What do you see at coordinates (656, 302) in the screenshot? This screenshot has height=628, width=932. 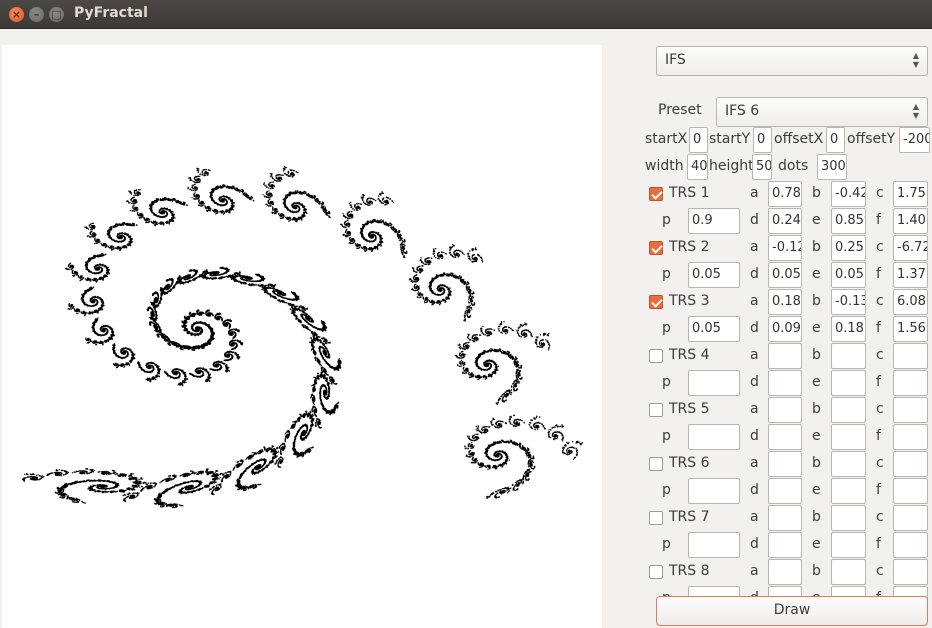 I see `trs3-checkbox` at bounding box center [656, 302].